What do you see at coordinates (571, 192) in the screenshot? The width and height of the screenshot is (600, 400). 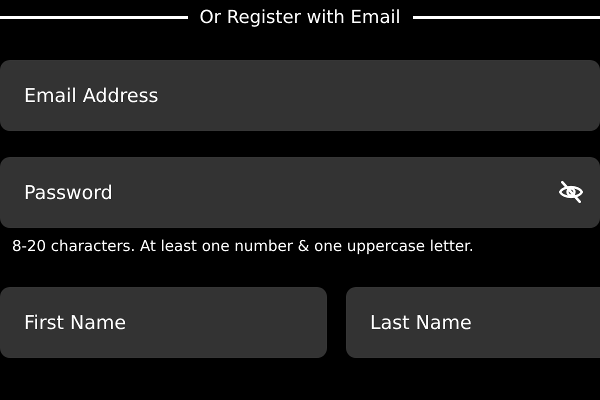 I see `eye-slash-icon` at bounding box center [571, 192].